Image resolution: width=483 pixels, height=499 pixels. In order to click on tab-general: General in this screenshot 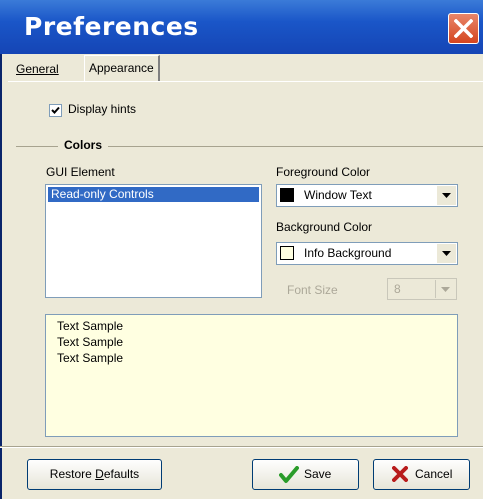, I will do `click(37, 69)`.